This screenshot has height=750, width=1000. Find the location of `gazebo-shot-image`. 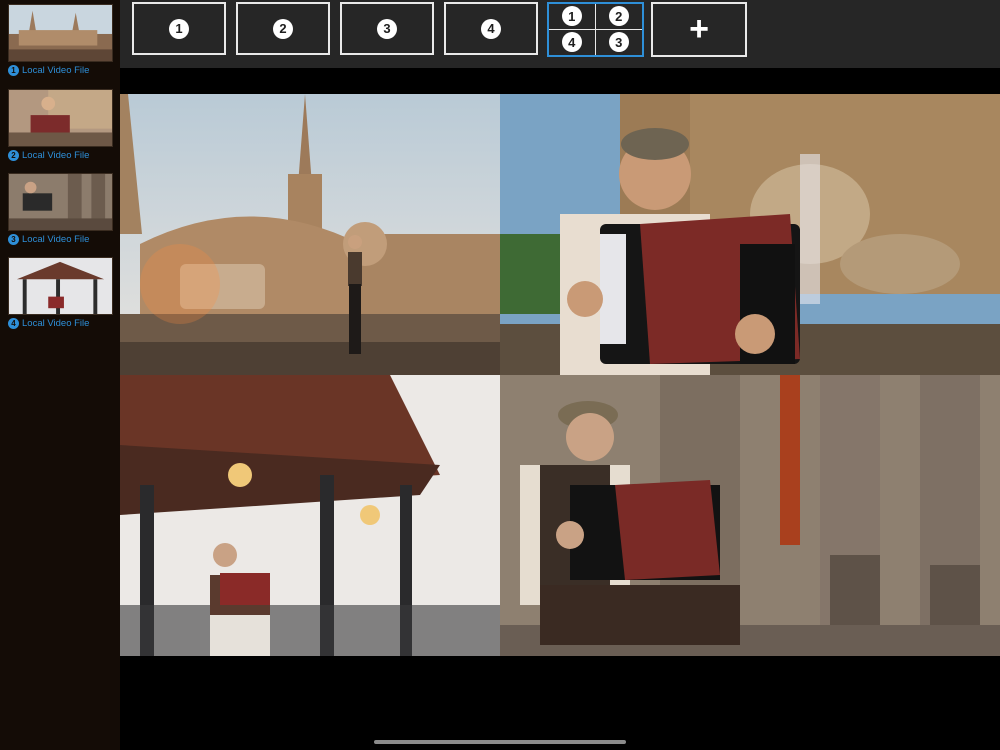

gazebo-shot-image is located at coordinates (310, 515).